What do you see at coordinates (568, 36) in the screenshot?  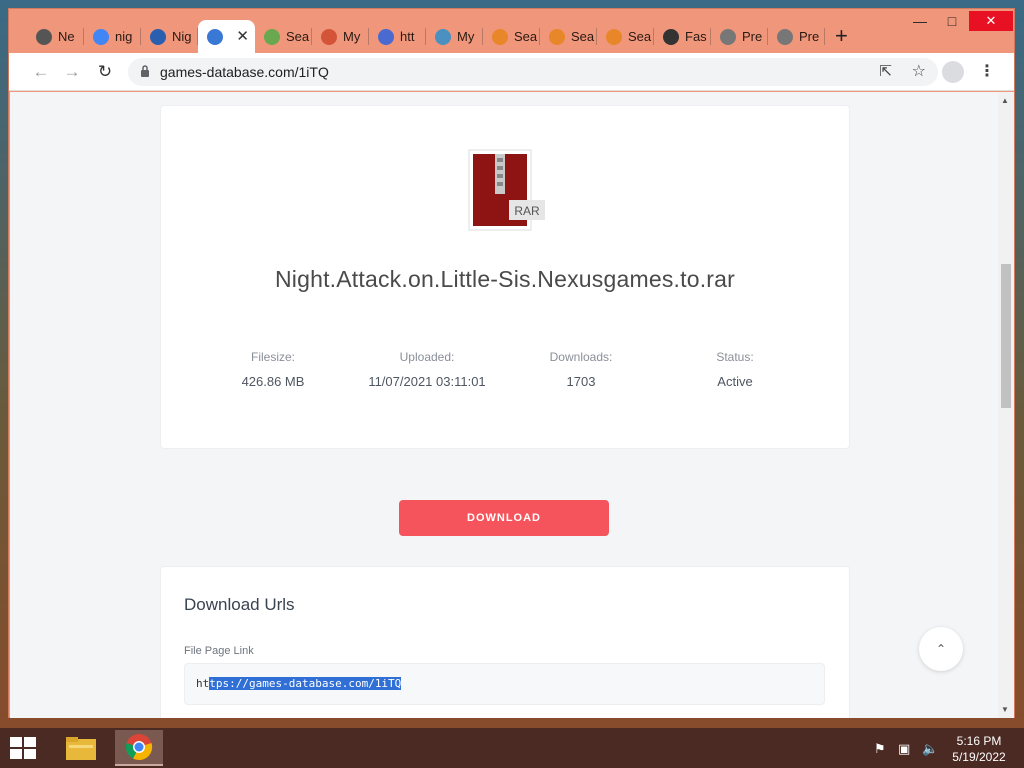 I see `tab-9: Sea` at bounding box center [568, 36].